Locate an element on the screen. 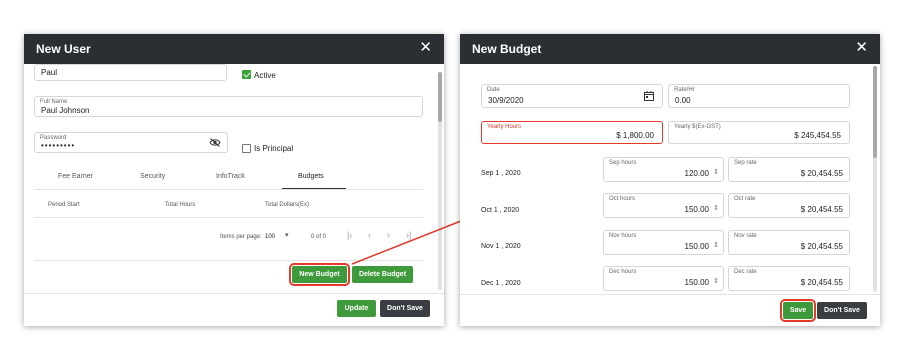 This screenshot has width=902, height=364. month-hours-field: Sep hours 120.00 ⇕ is located at coordinates (663, 169).